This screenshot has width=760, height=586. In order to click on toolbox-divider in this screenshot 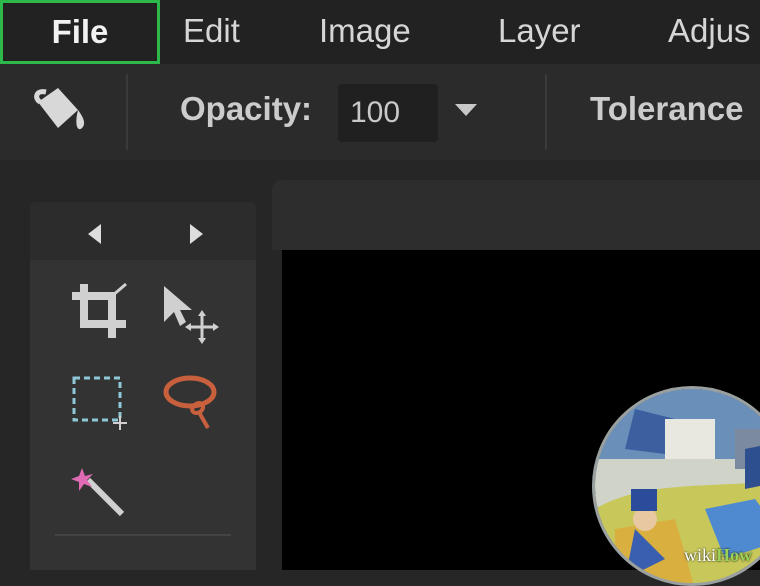, I will do `click(143, 535)`.